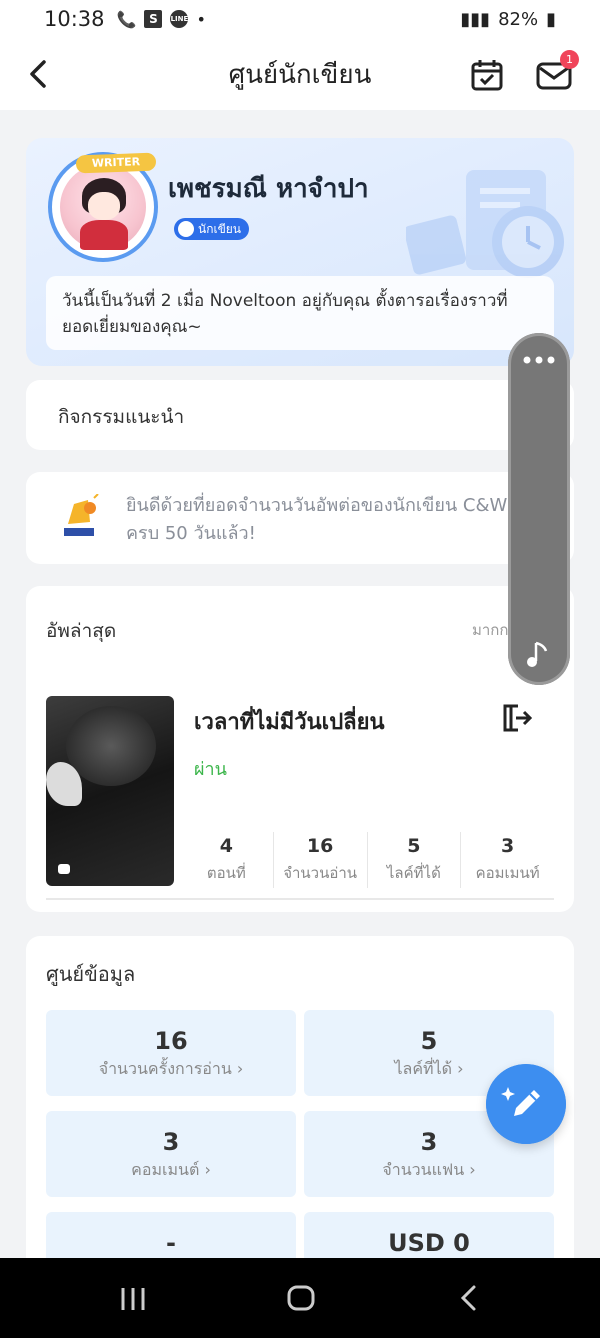  I want to click on data-center-title: ศูนย์ข้อมูล, so click(91, 974).